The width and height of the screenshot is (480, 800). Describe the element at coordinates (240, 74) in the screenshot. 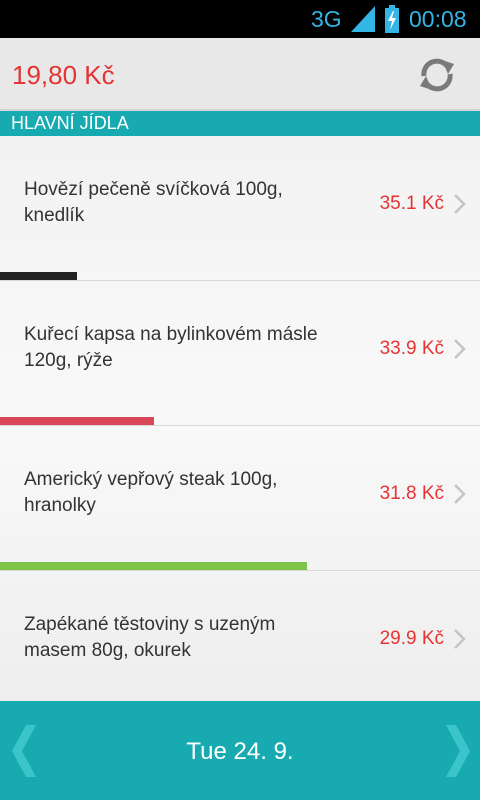

I see `action-bar: 19,80 Kč` at that location.